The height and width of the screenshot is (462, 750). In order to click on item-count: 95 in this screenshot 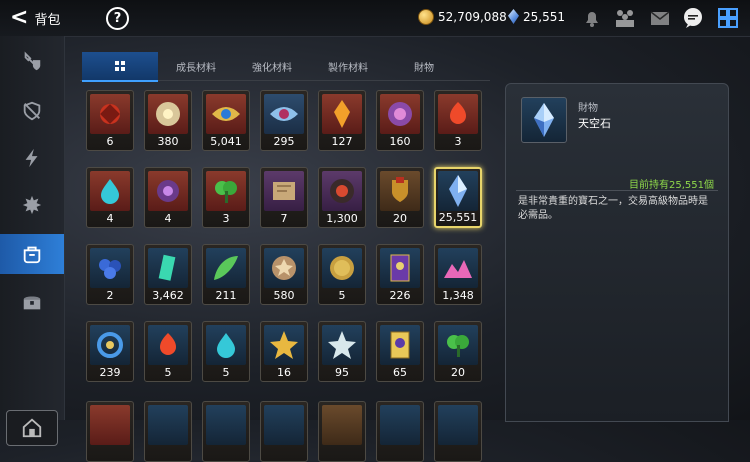, I will do `click(342, 372)`.